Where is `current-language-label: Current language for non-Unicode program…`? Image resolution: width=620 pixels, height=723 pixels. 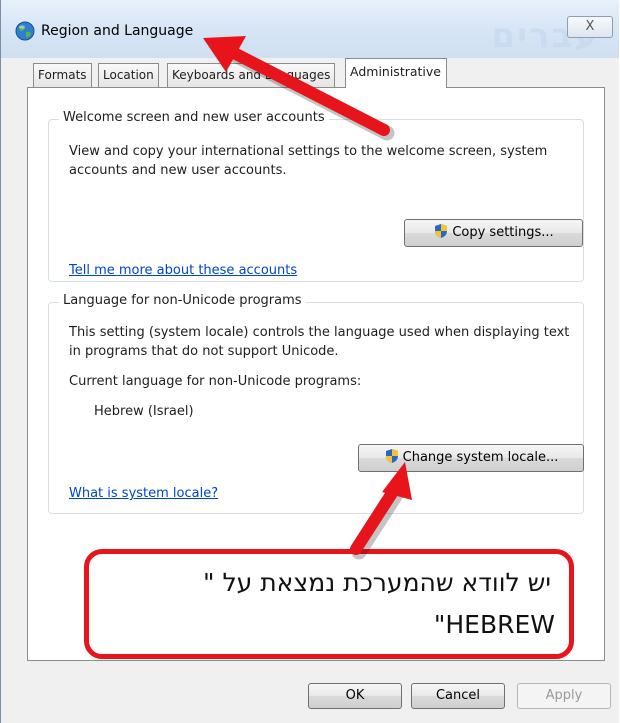
current-language-label: Current language for non-Unicode program… is located at coordinates (215, 381).